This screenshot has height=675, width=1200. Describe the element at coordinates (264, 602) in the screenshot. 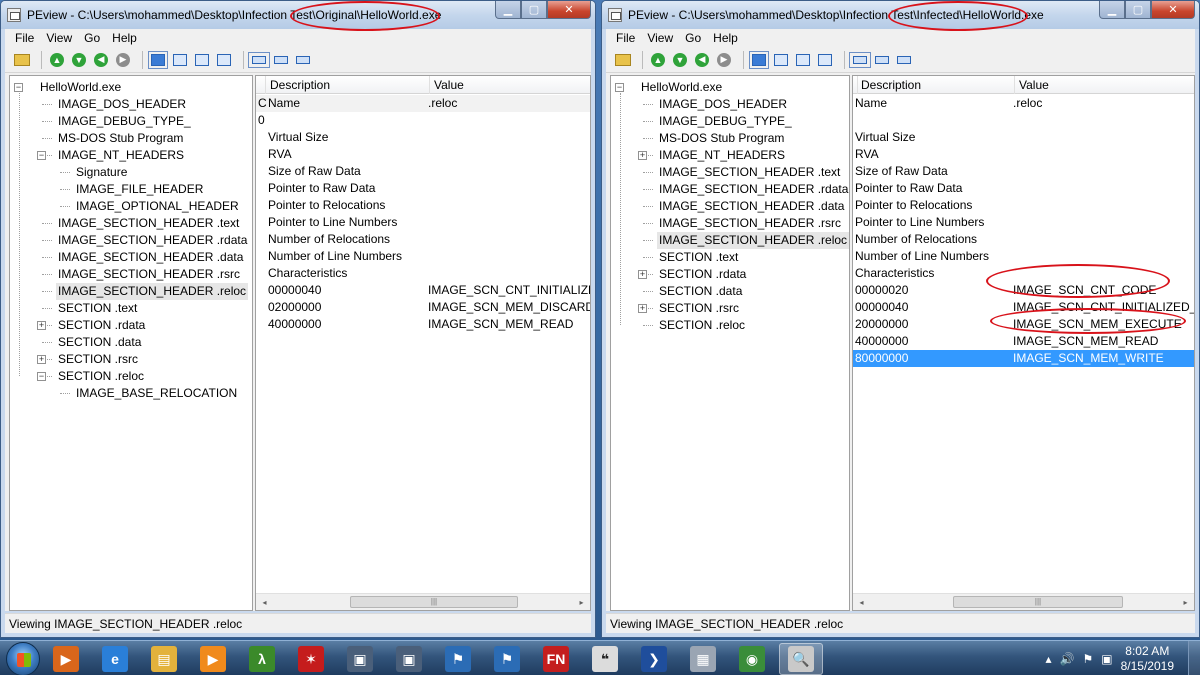

I see `scroll-left-arrow: ◂` at that location.